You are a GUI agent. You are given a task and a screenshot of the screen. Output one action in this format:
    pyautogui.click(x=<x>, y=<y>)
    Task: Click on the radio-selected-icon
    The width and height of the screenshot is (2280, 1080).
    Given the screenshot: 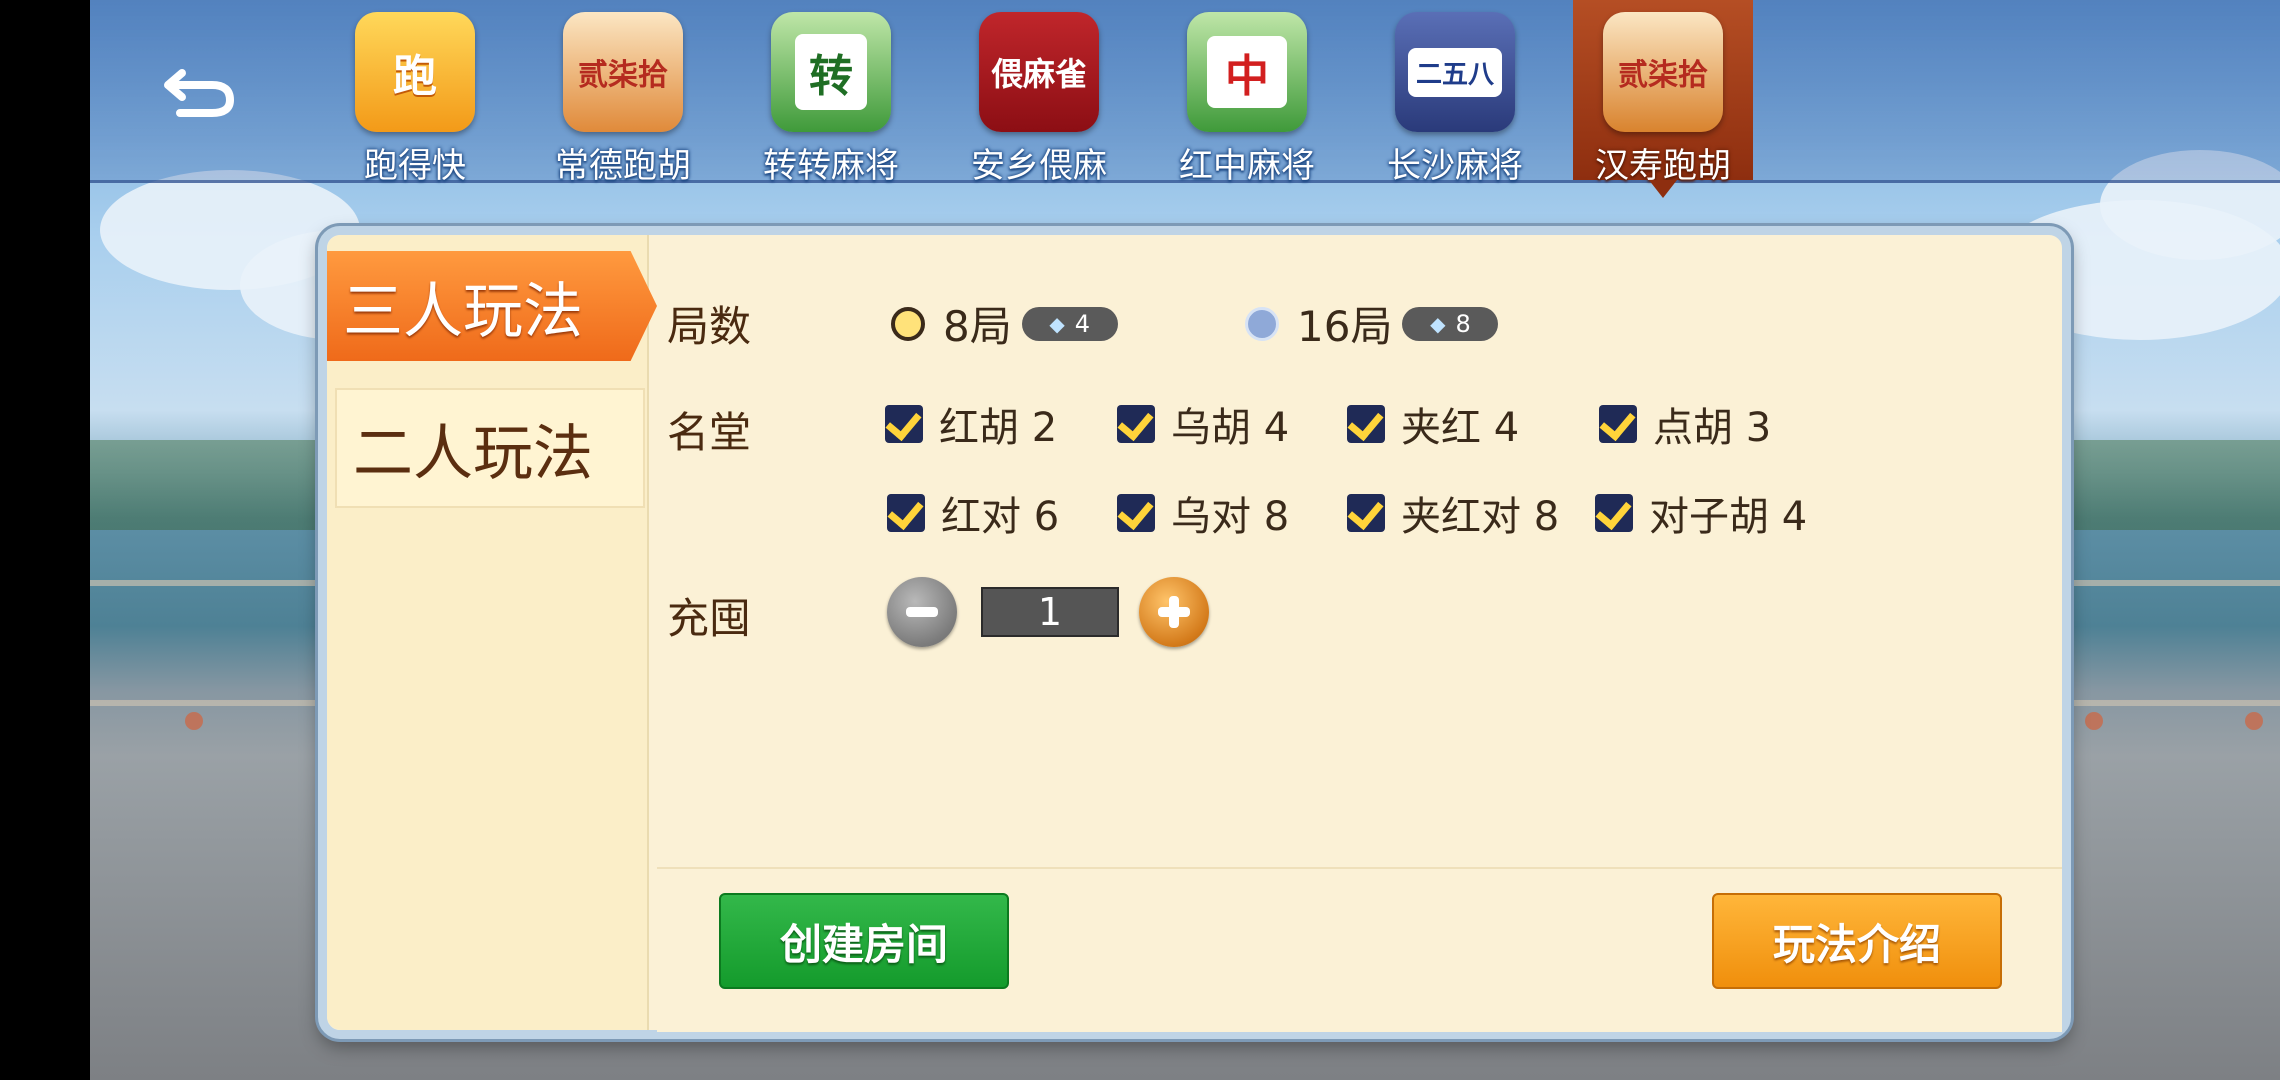 What is the action you would take?
    pyautogui.click(x=908, y=323)
    